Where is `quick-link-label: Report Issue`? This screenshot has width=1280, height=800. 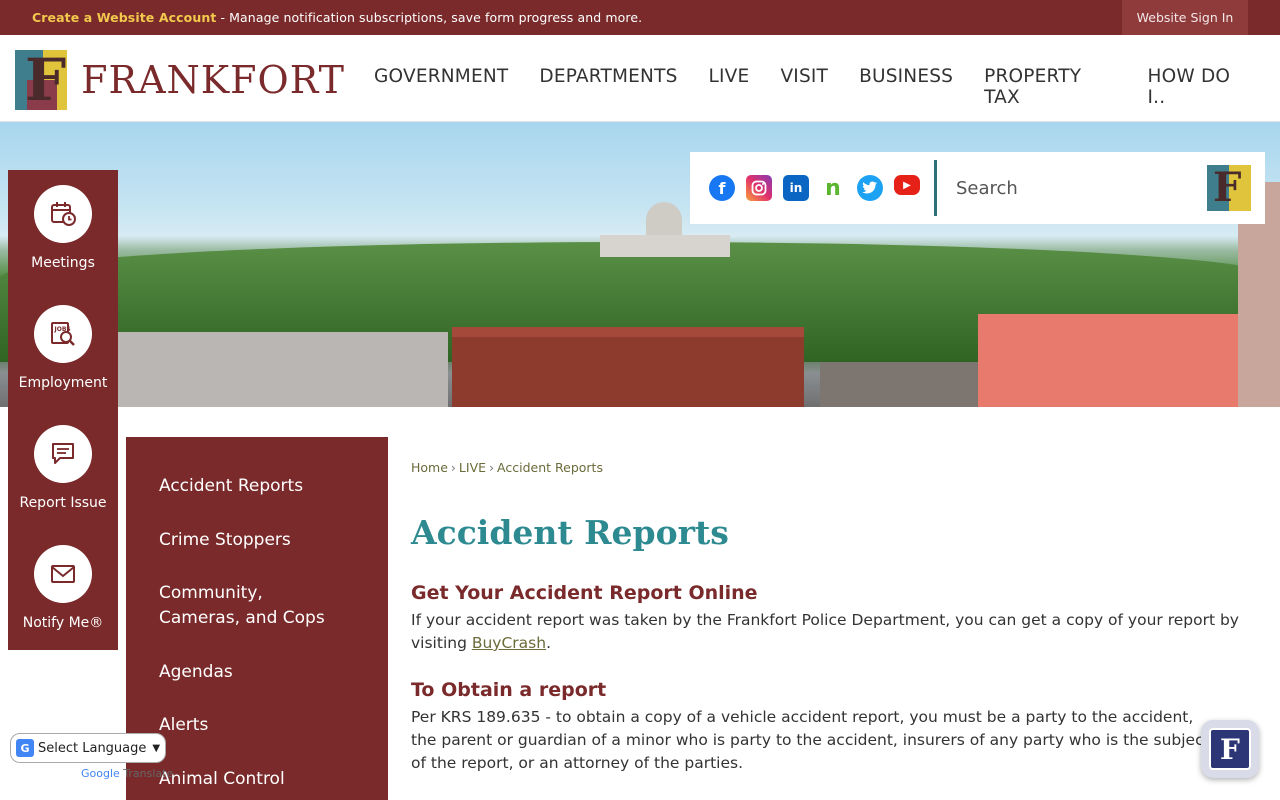
quick-link-label: Report Issue is located at coordinates (63, 503).